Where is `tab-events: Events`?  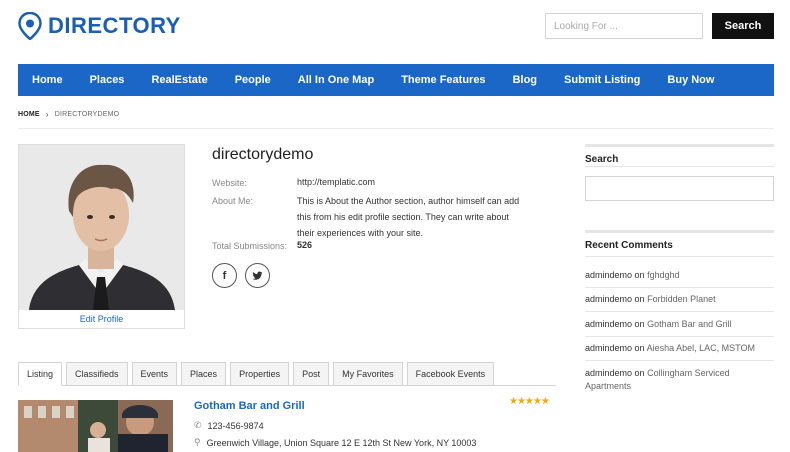
tab-events: Events is located at coordinates (154, 374).